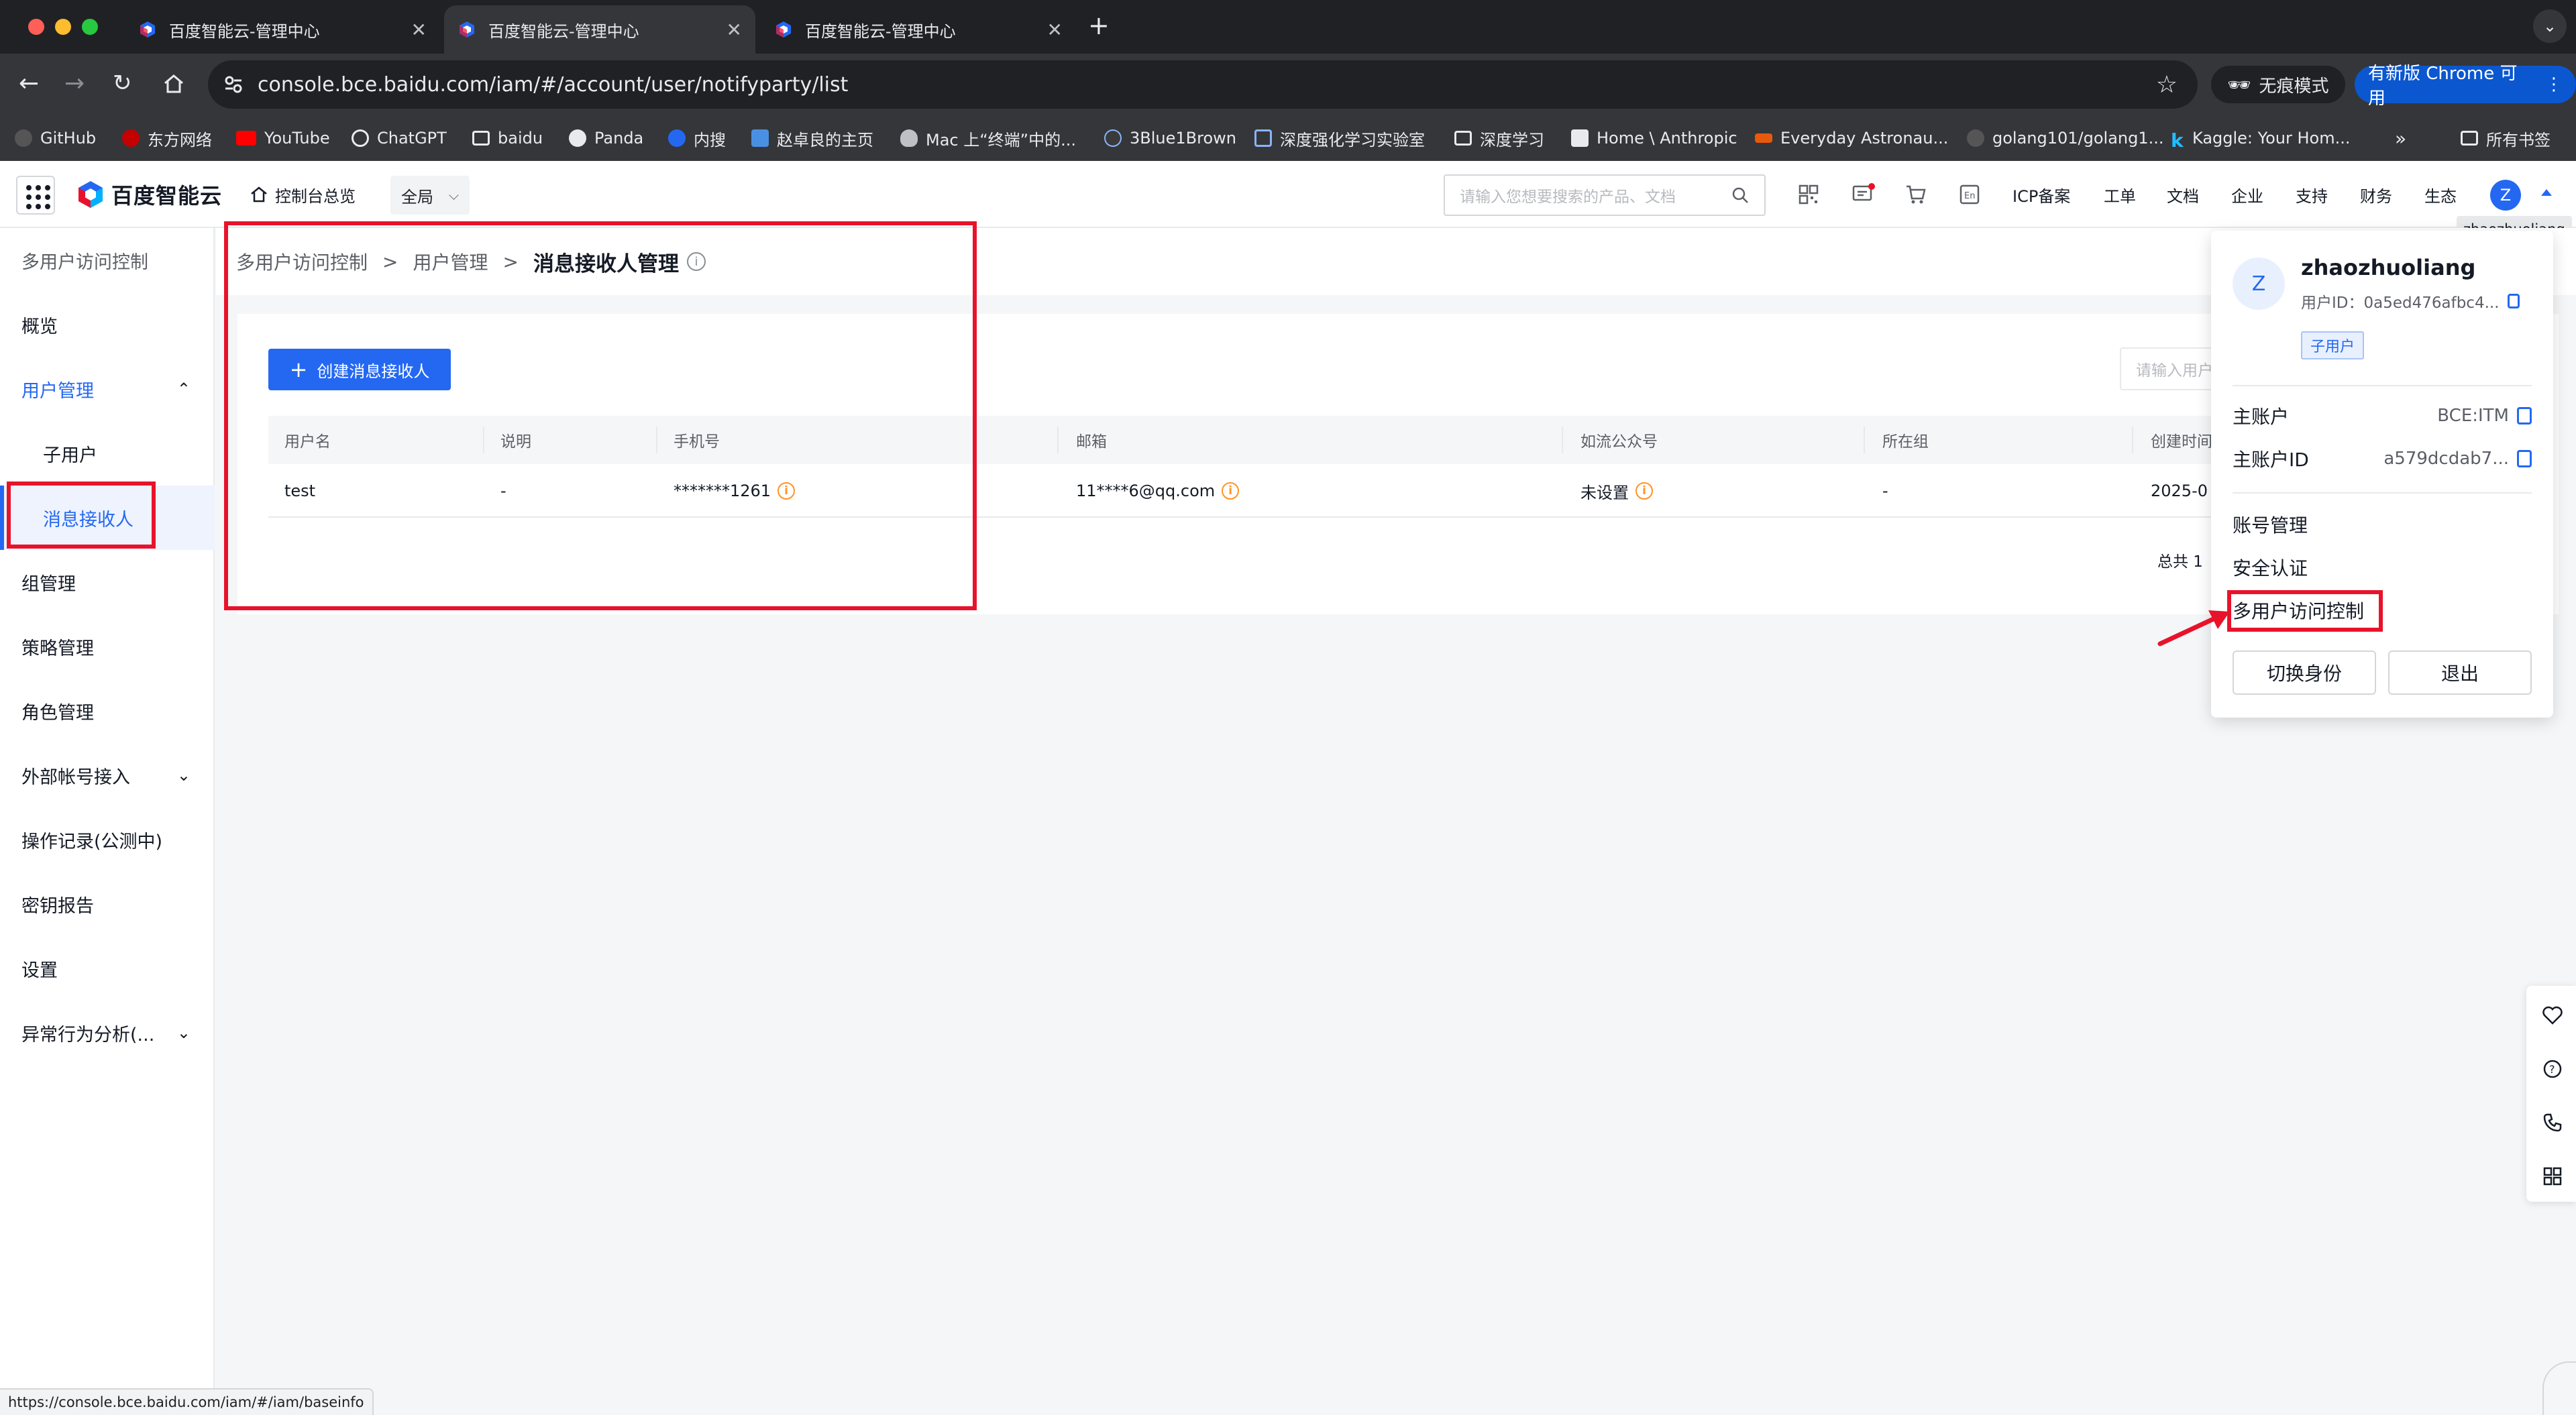  What do you see at coordinates (697, 138) in the screenshot?
I see `bookmark-item: 内搜` at bounding box center [697, 138].